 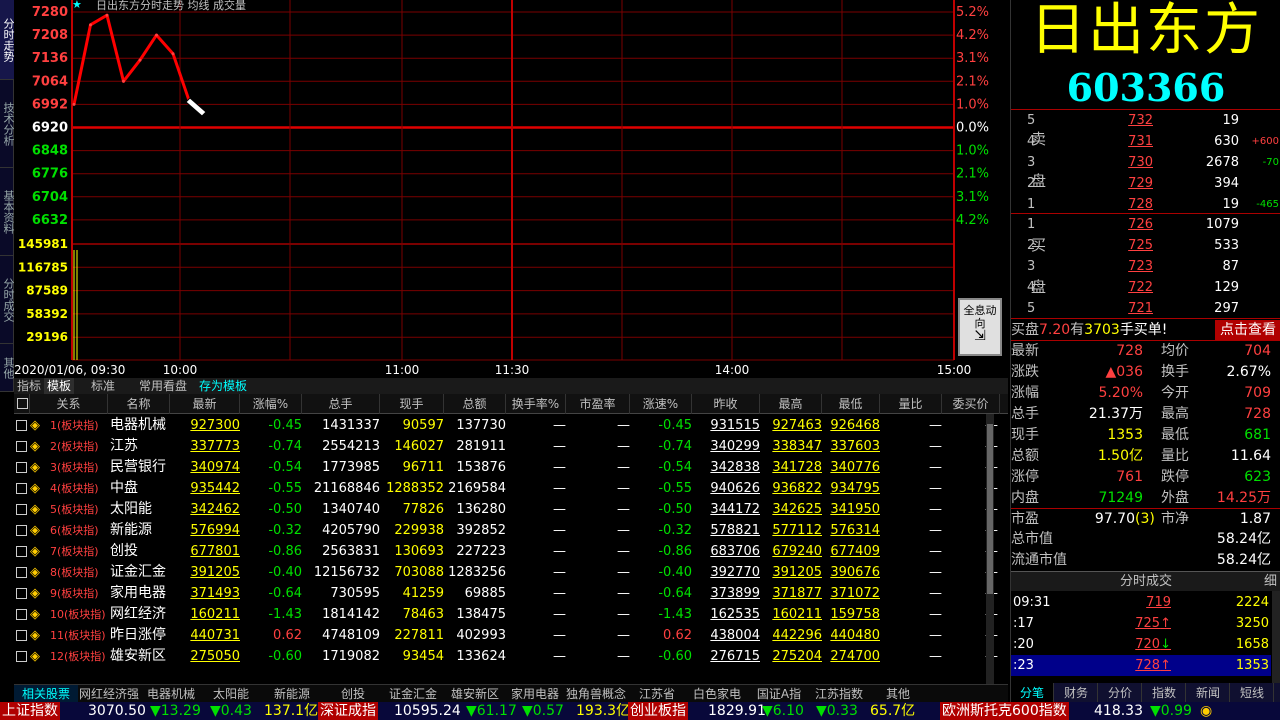 What do you see at coordinates (1145, 266) in the screenshot?
I see `bid-row: 3 723 87` at bounding box center [1145, 266].